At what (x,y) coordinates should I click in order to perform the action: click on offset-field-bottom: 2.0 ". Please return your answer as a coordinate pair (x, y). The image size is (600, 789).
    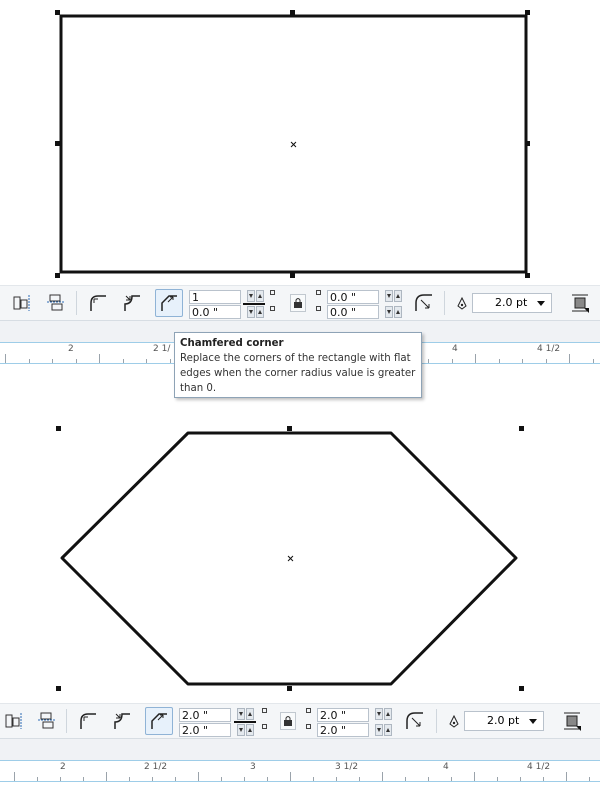
    Looking at the image, I should click on (343, 730).